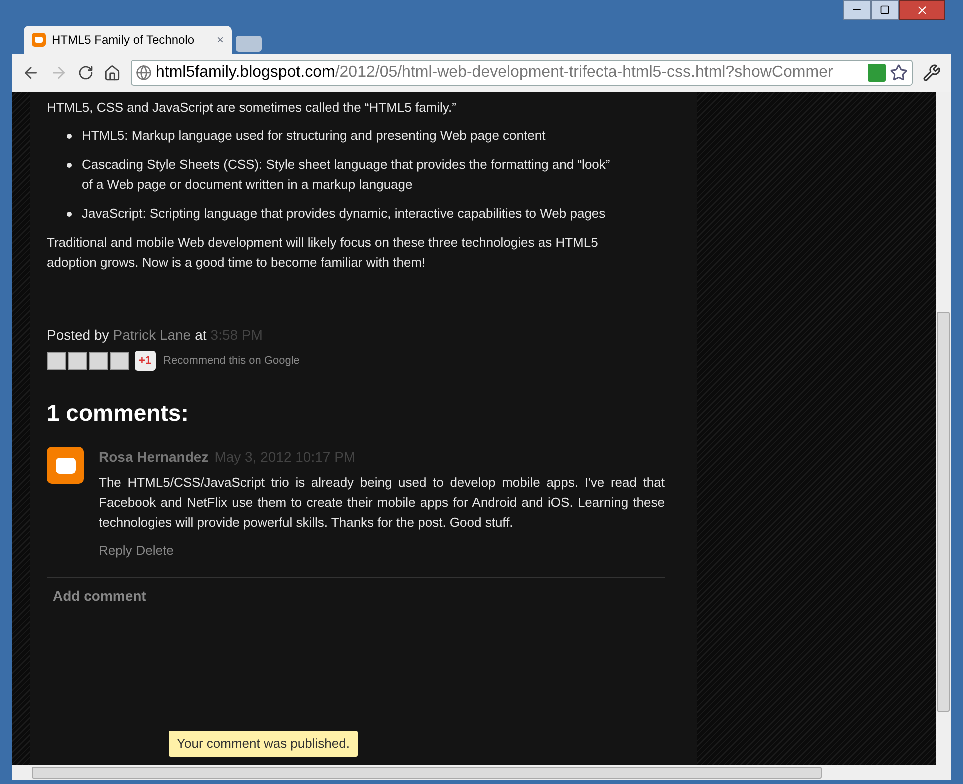  I want to click on browser-tab: HTML5 Family of Technolo ×, so click(128, 40).